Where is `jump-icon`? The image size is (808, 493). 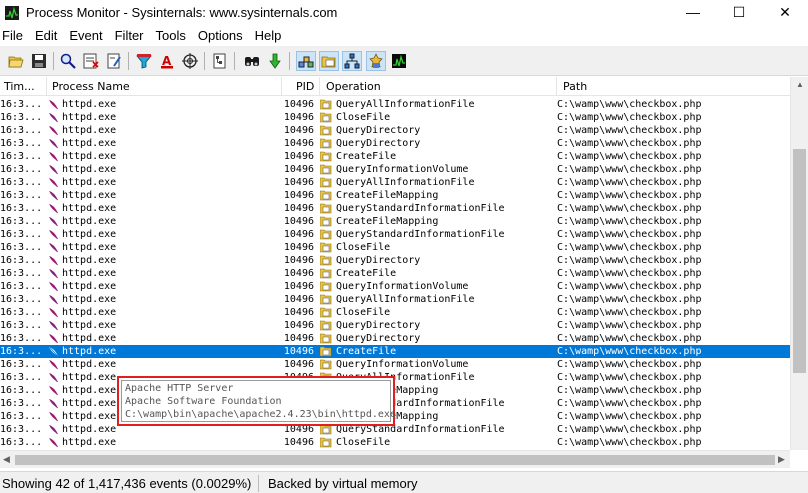 jump-icon is located at coordinates (275, 61).